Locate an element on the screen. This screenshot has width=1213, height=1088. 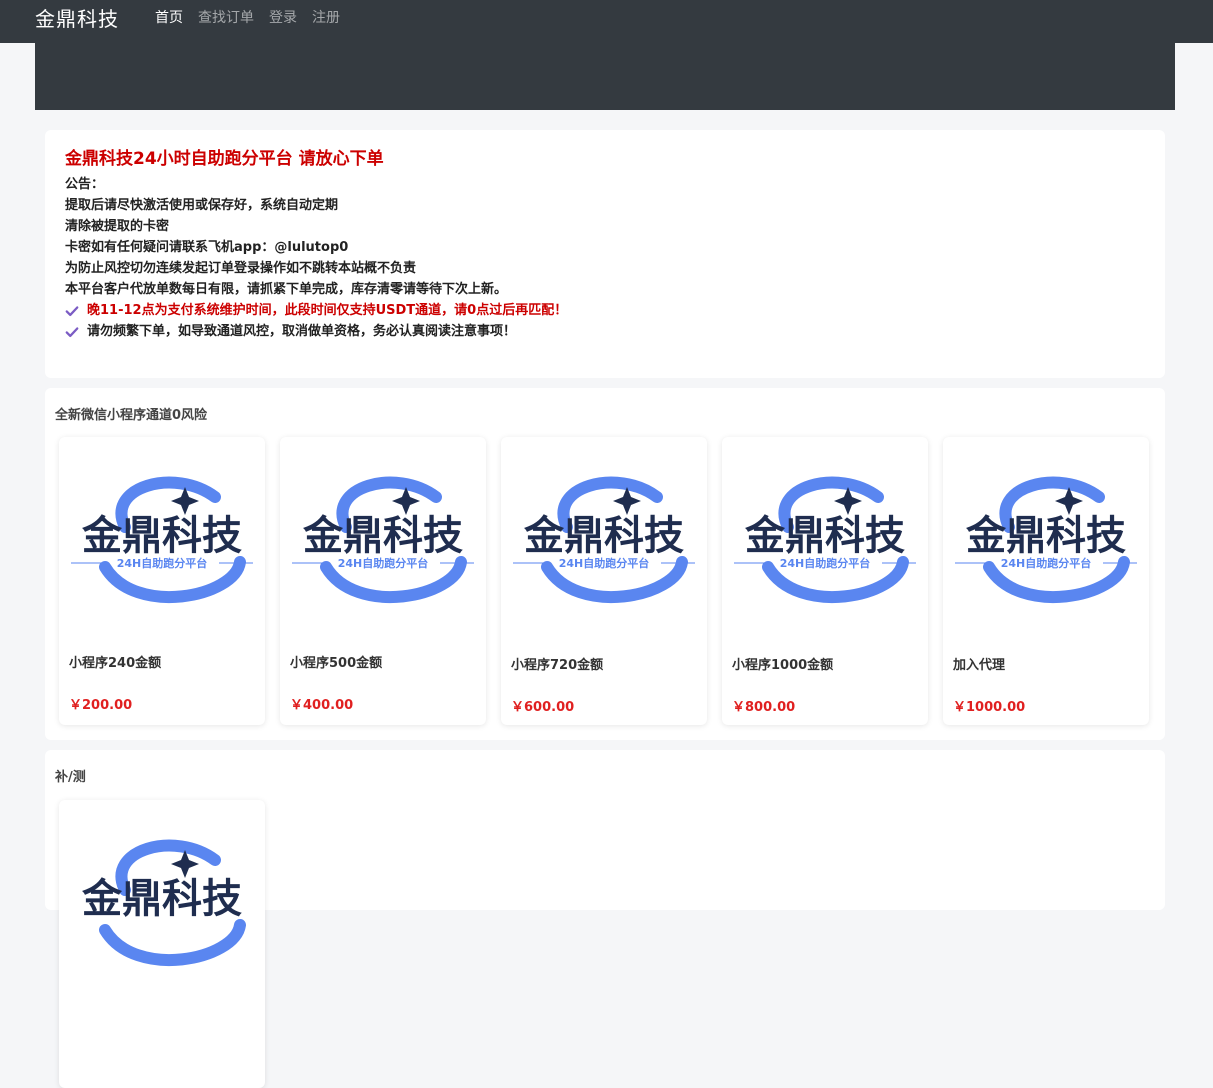
product-name: 小程序720金额 is located at coordinates (557, 665).